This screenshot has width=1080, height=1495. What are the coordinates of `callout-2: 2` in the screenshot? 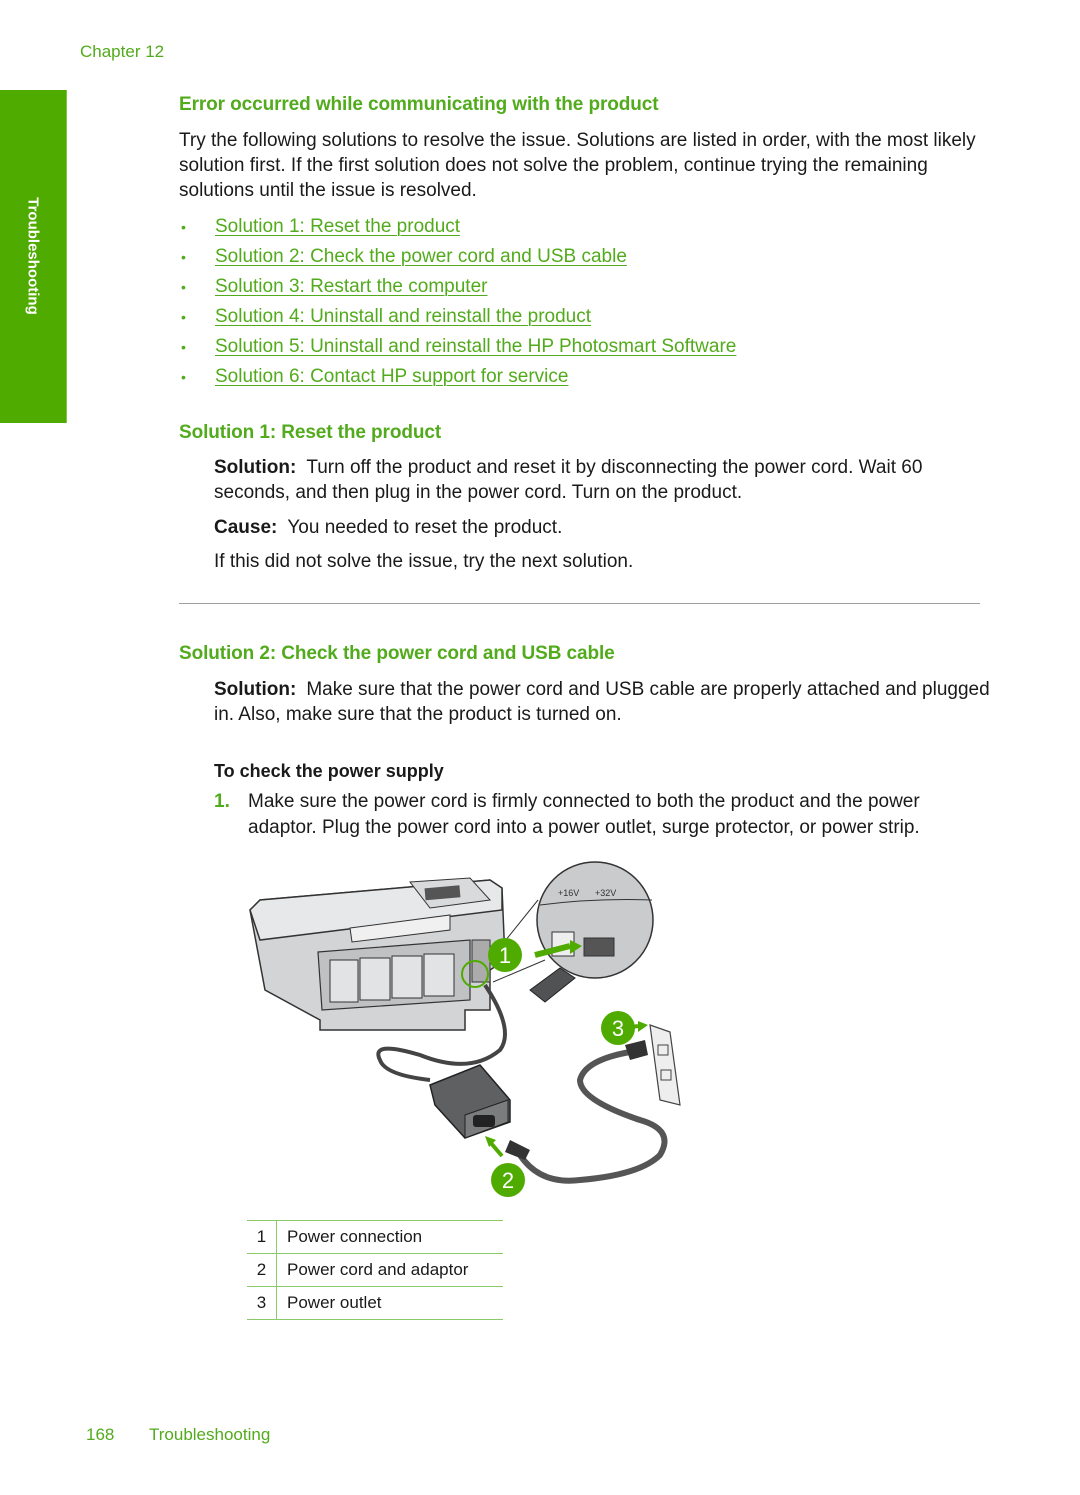 It's located at (508, 1180).